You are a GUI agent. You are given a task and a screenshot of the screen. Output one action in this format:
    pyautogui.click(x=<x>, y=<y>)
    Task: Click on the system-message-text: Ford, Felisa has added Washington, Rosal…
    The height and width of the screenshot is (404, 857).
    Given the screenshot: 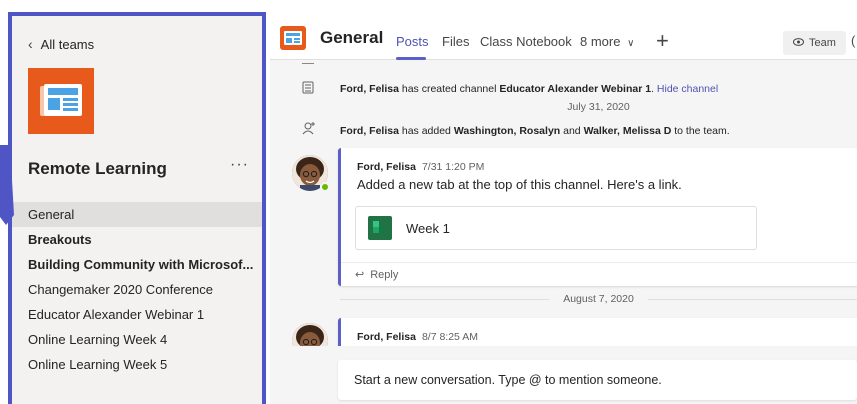 What is the action you would take?
    pyautogui.click(x=535, y=131)
    